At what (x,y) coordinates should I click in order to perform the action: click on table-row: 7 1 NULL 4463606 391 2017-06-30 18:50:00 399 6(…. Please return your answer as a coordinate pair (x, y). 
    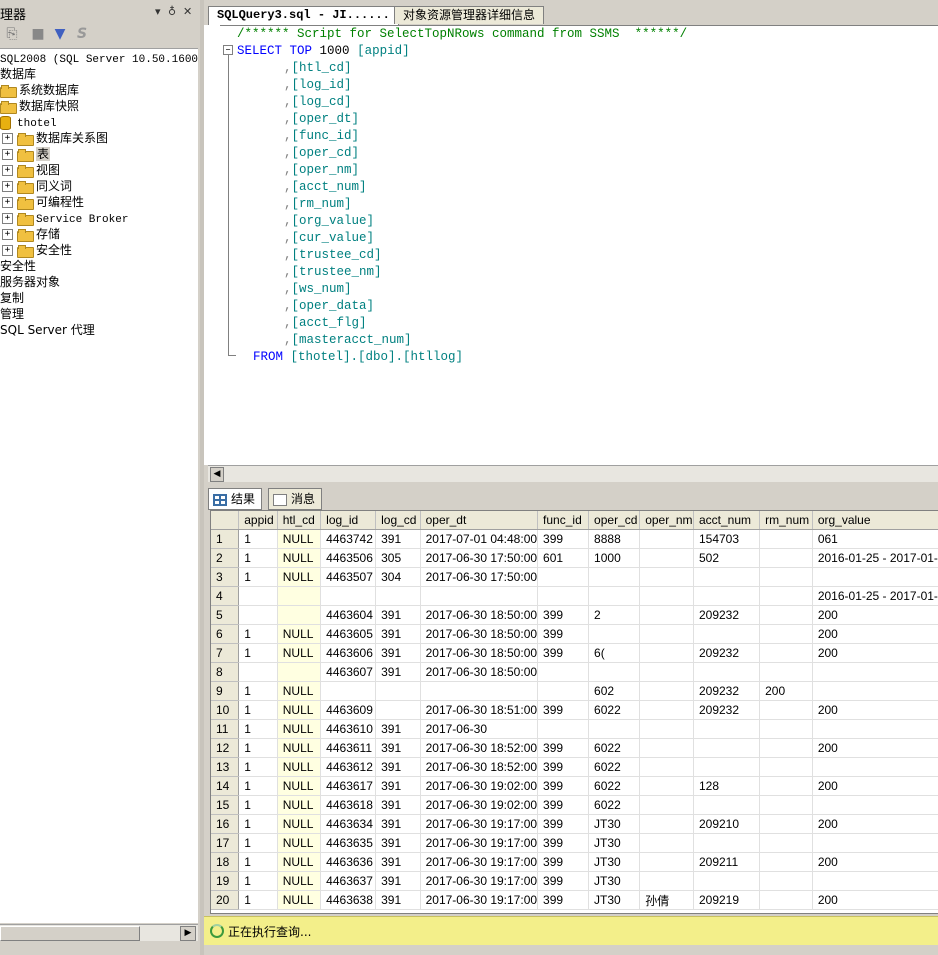
    Looking at the image, I should click on (574, 653).